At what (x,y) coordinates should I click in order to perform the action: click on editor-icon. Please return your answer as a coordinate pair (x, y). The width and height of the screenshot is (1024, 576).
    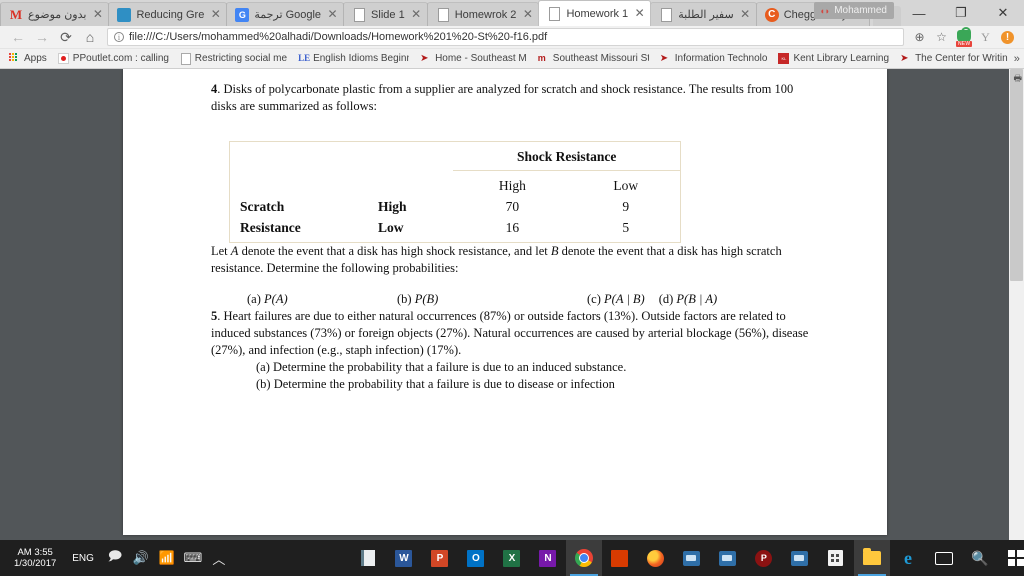
    Looking at the image, I should click on (367, 558).